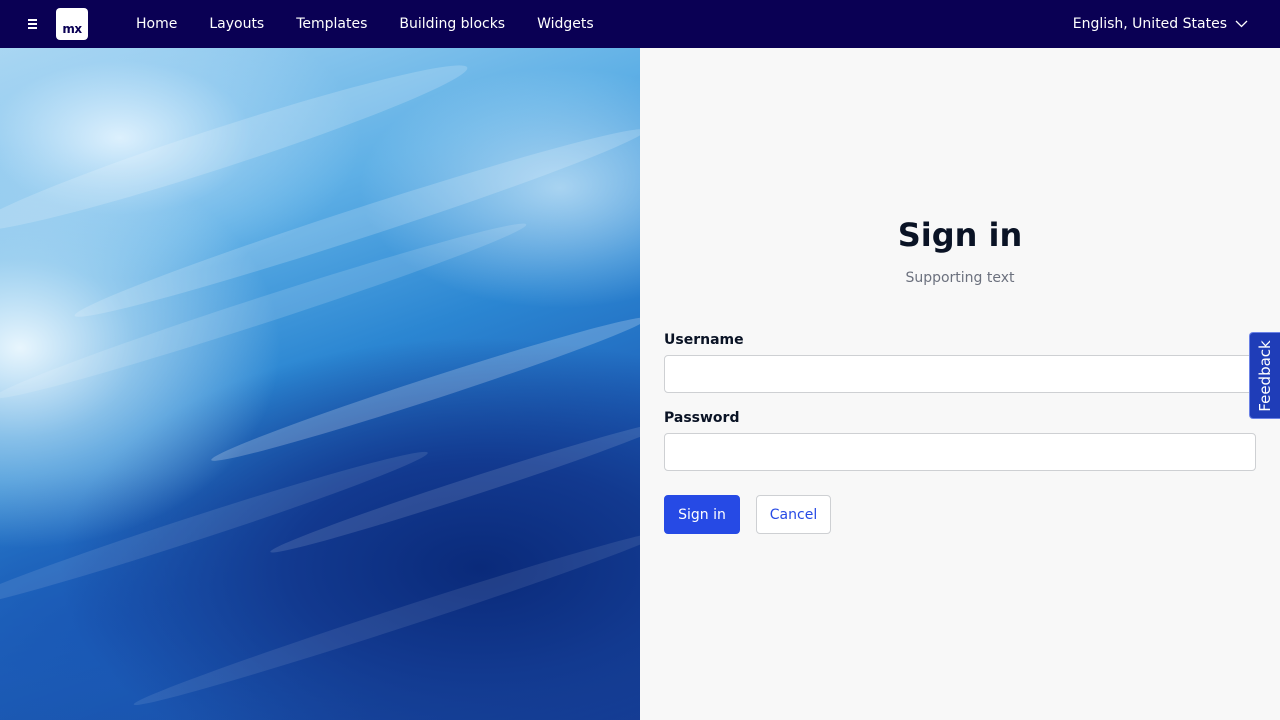 The height and width of the screenshot is (720, 1280). What do you see at coordinates (331, 24) in the screenshot?
I see `nav-item-templates: Templates` at bounding box center [331, 24].